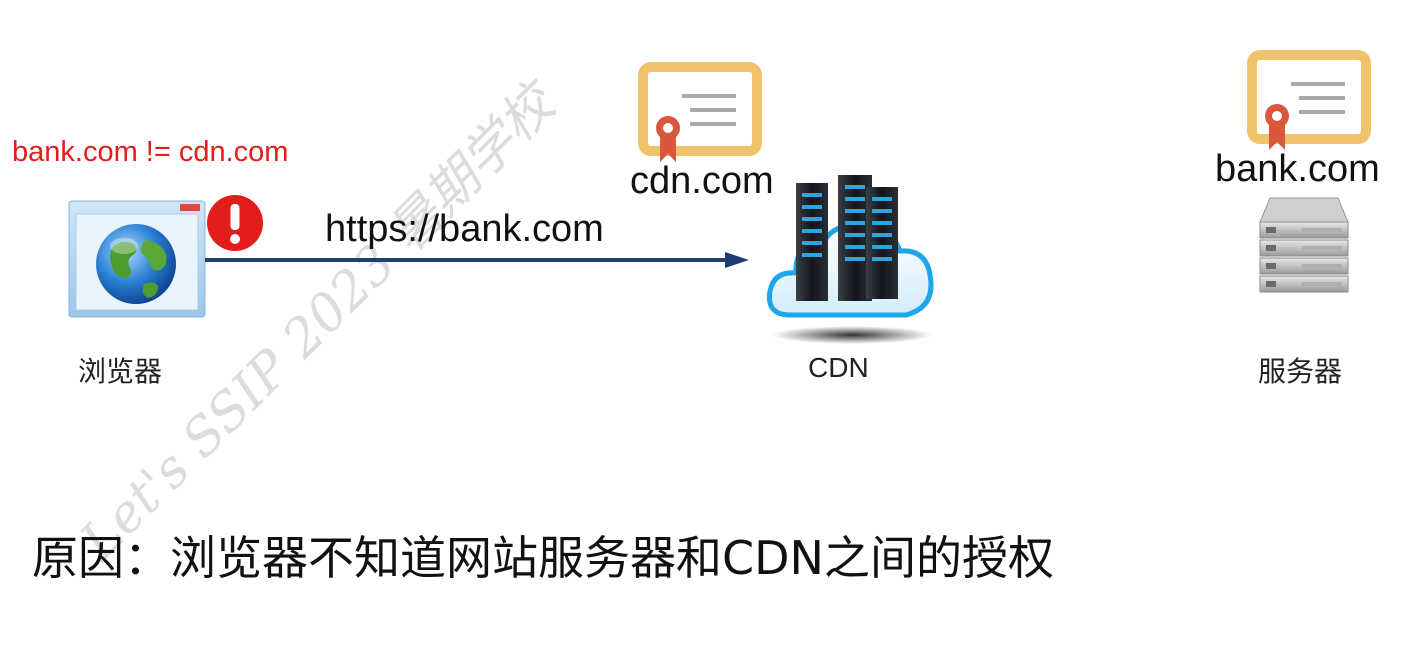 This screenshot has height=668, width=1420. Describe the element at coordinates (120, 371) in the screenshot. I see `browser-label: 浏览器` at that location.